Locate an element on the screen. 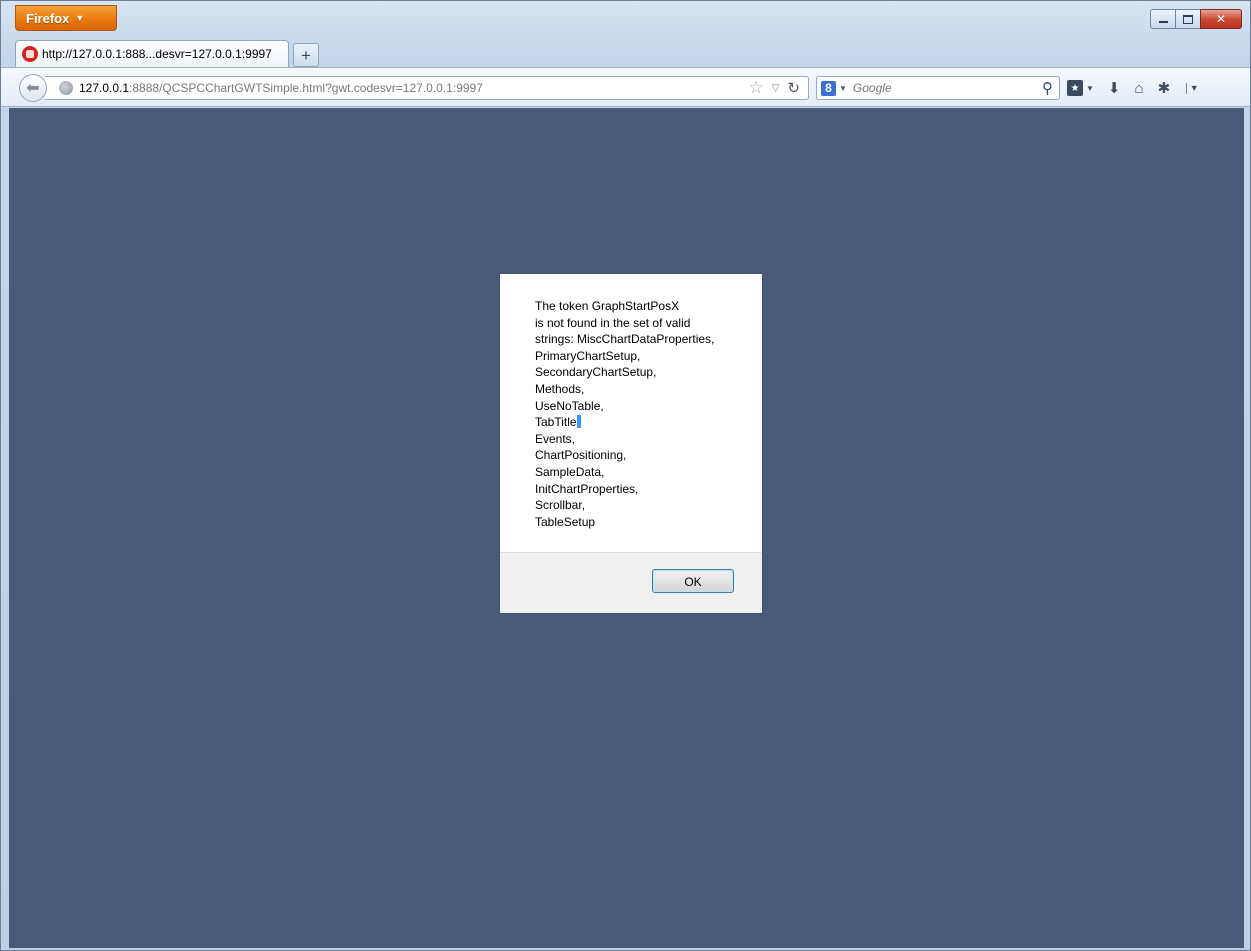 The height and width of the screenshot is (951, 1251). new-tab-button: + is located at coordinates (306, 55).